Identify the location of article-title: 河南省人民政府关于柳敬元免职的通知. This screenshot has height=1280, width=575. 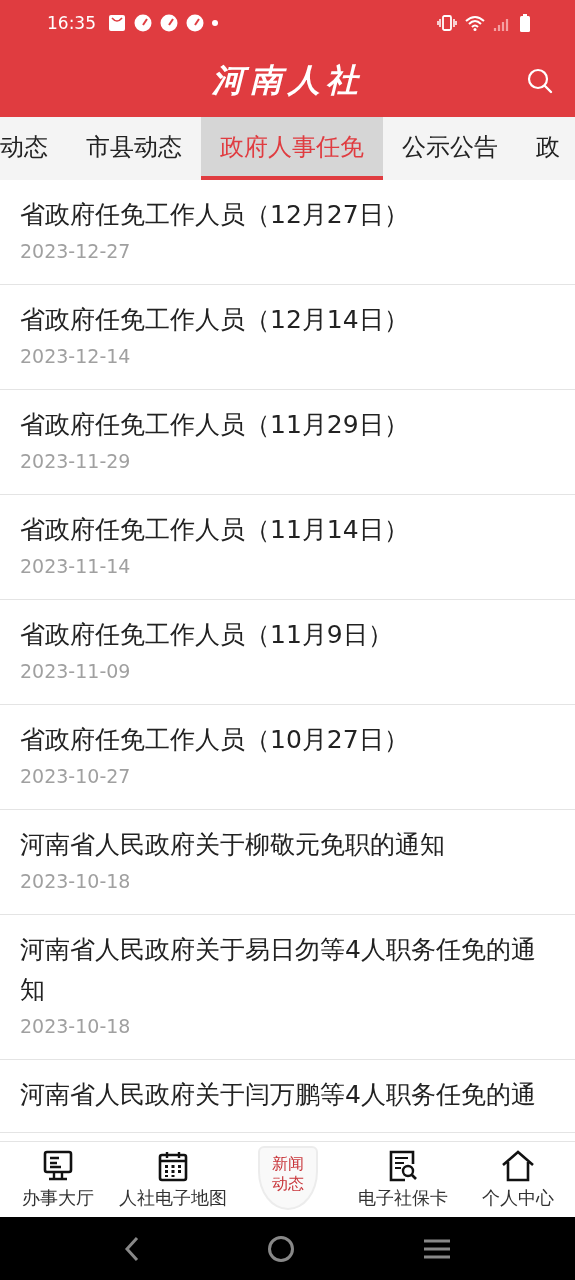
(287, 845).